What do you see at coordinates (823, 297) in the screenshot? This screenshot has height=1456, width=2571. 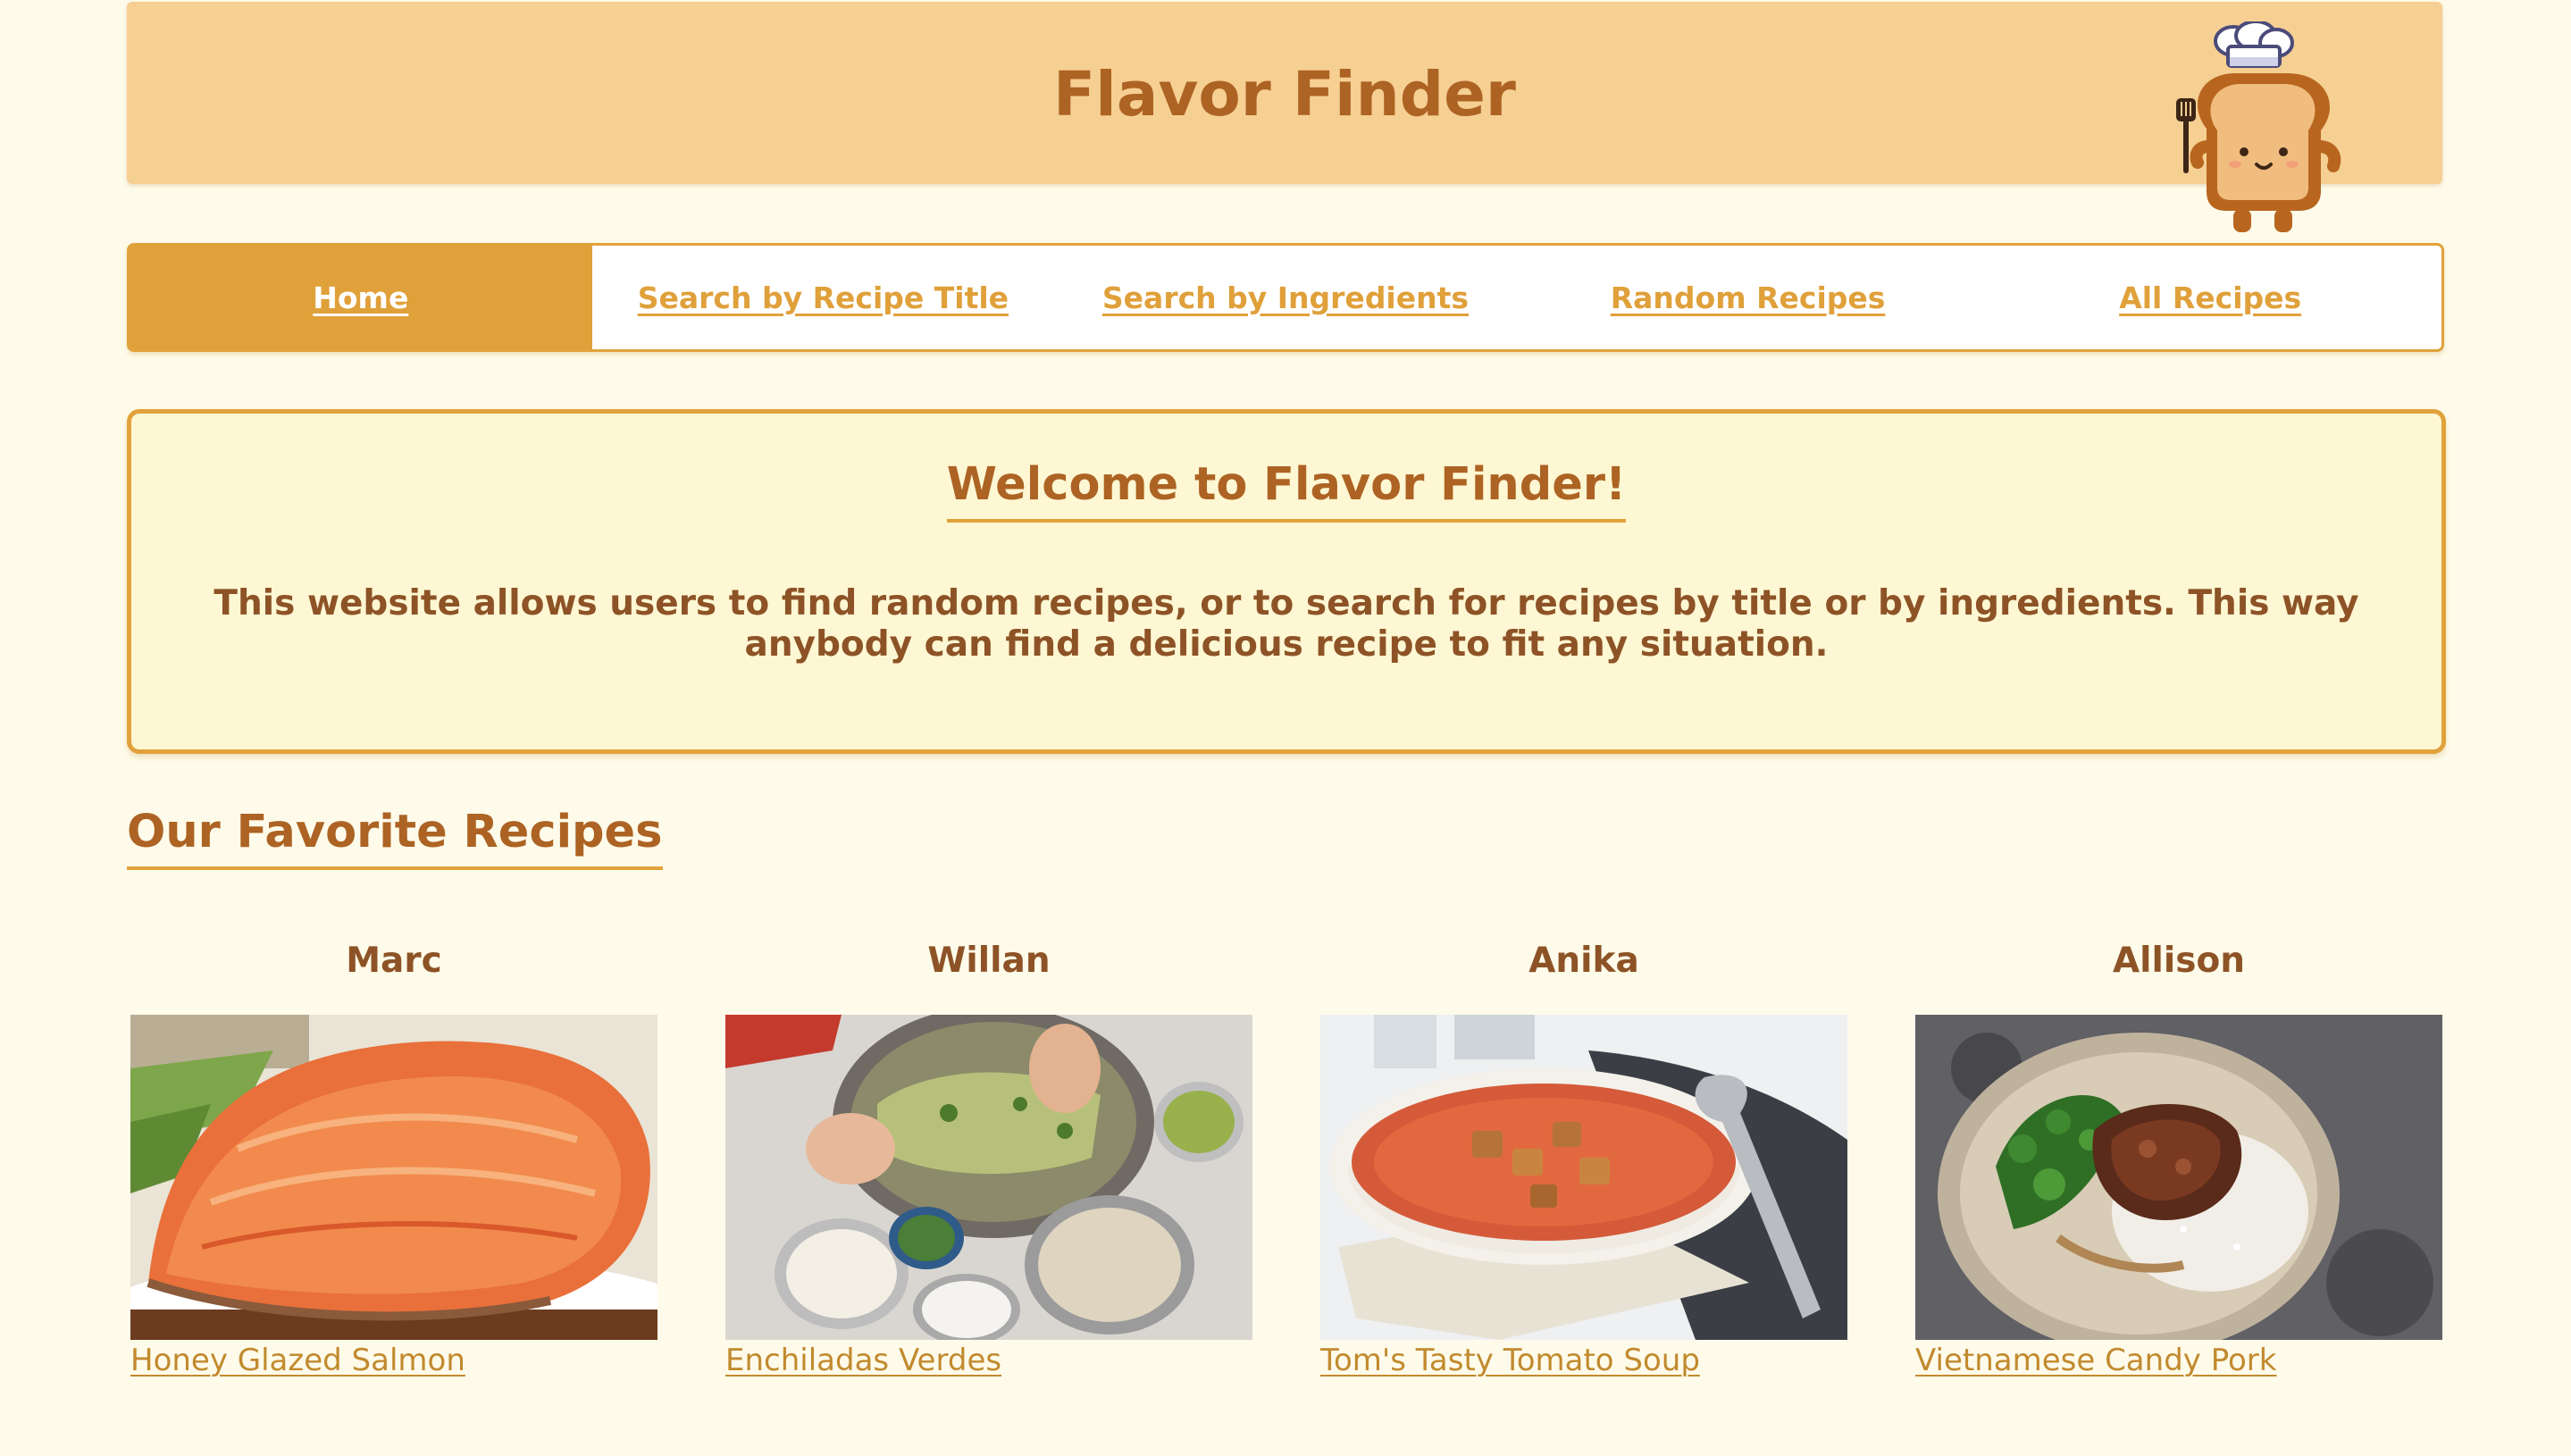 I see `nav-search-by-recipe-title: Search by Recipe Title` at bounding box center [823, 297].